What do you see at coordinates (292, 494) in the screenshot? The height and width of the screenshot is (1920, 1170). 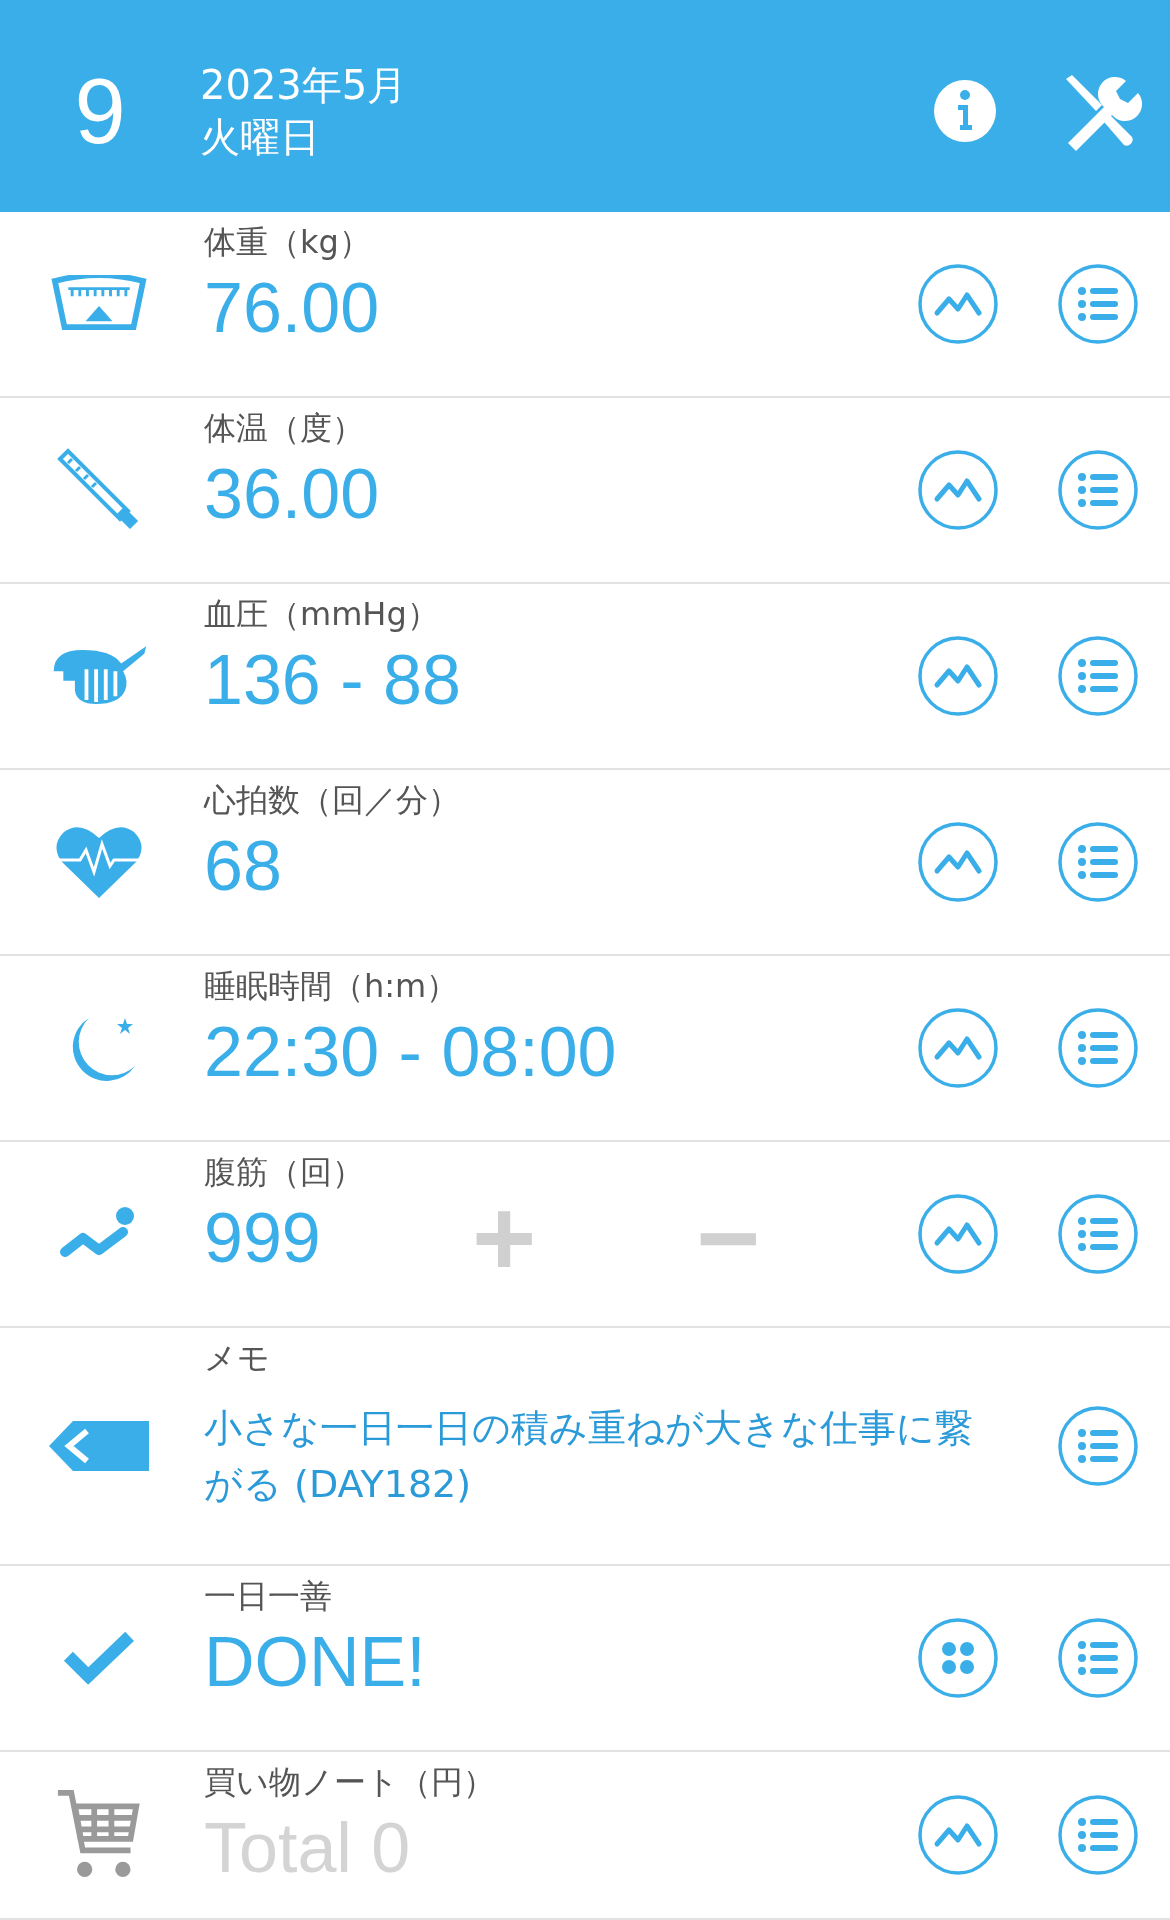 I see `field-value: 36.00` at bounding box center [292, 494].